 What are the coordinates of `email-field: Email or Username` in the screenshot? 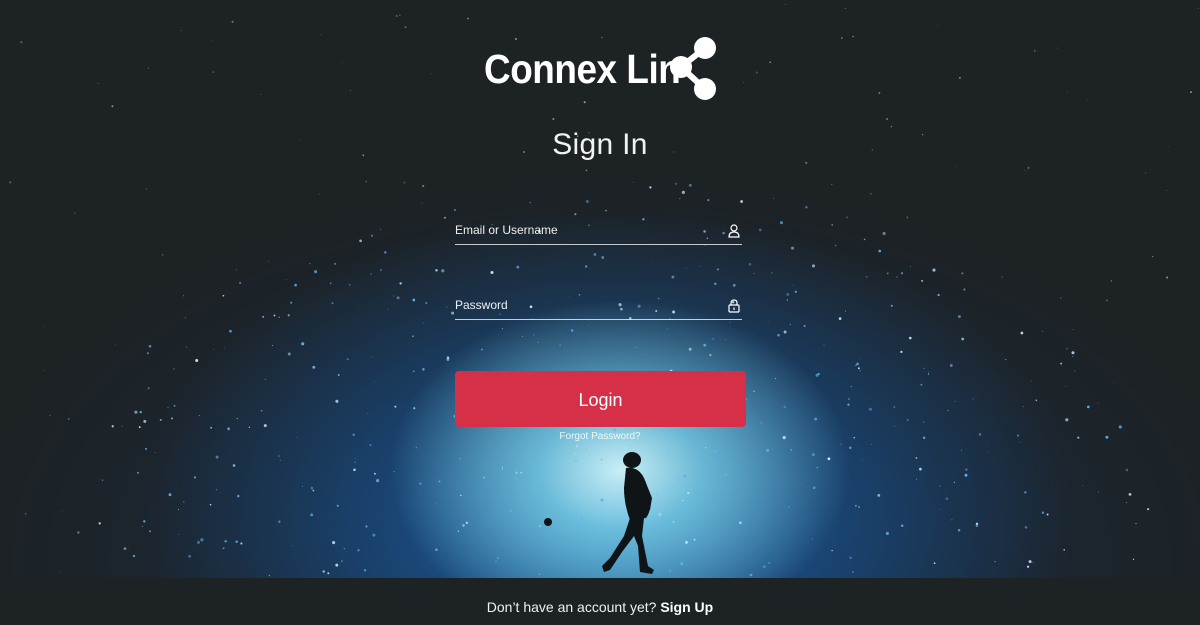 It's located at (598, 229).